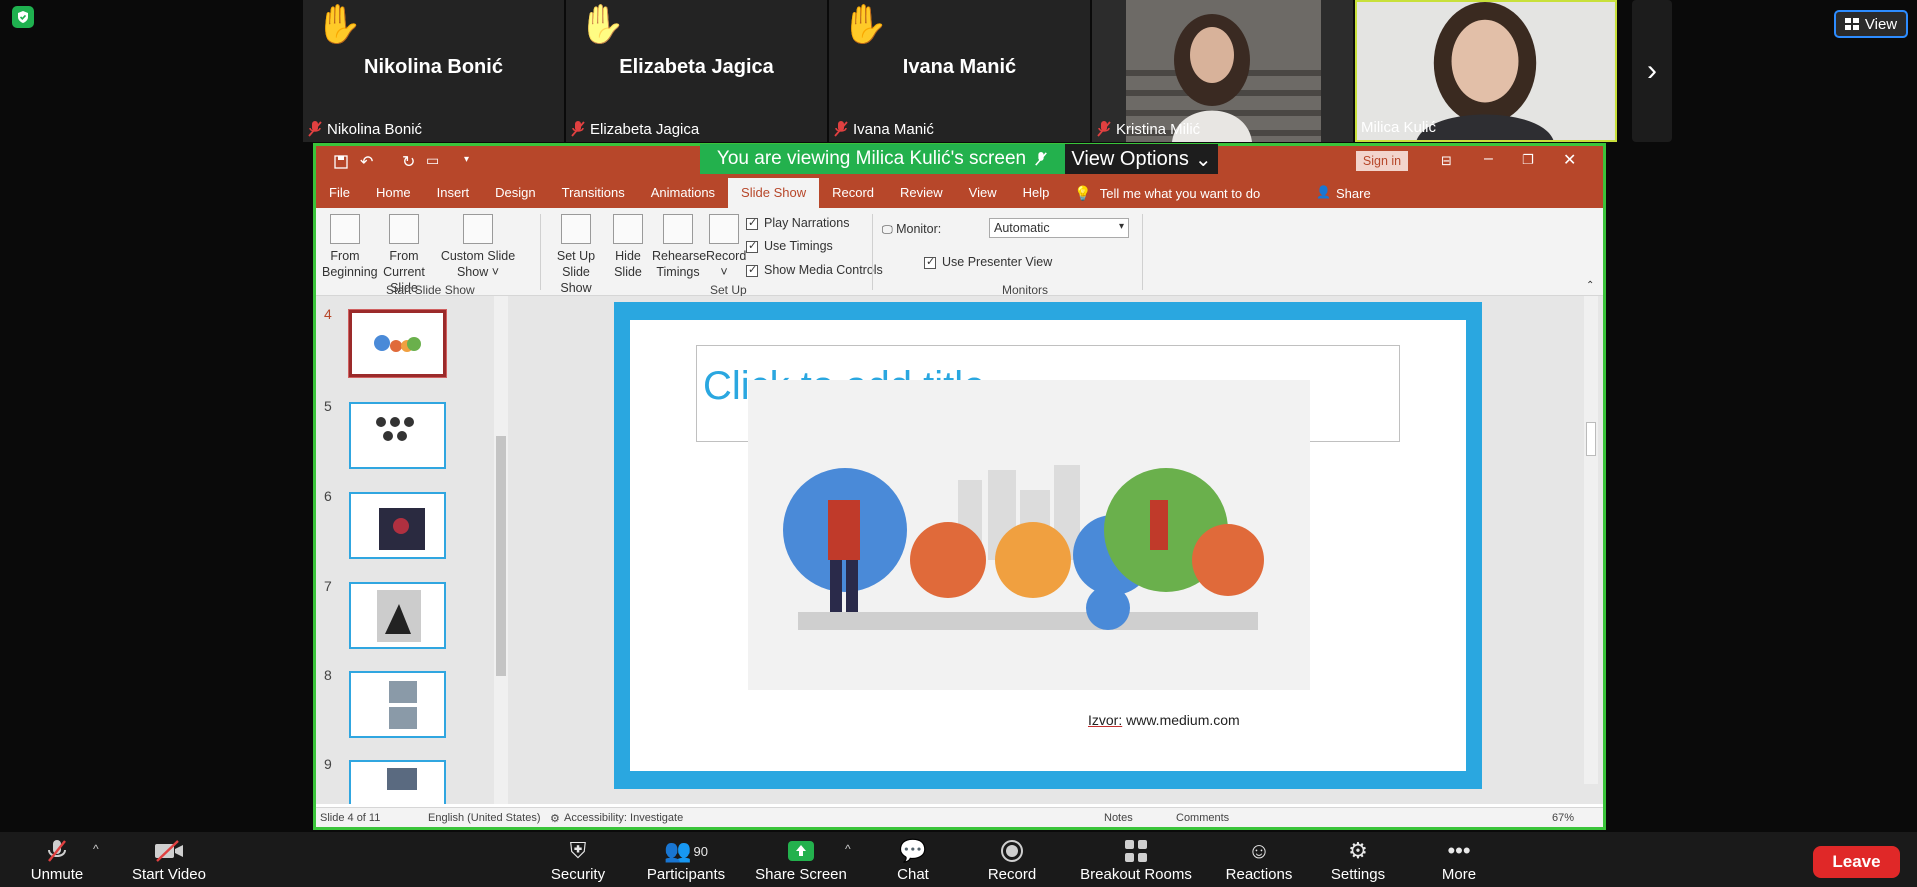 The image size is (1917, 887). What do you see at coordinates (466, 159) in the screenshot?
I see `customize-qat-icon: ▾` at bounding box center [466, 159].